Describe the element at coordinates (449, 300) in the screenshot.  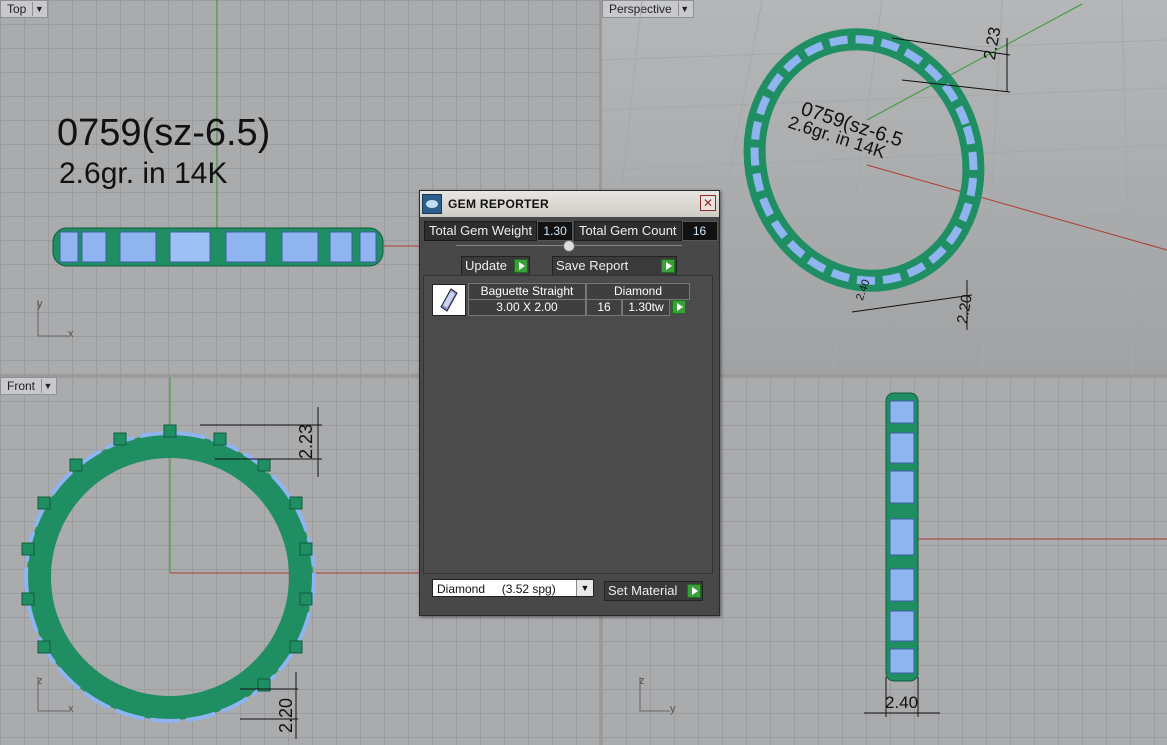
I see `baguette-gem-icon` at that location.